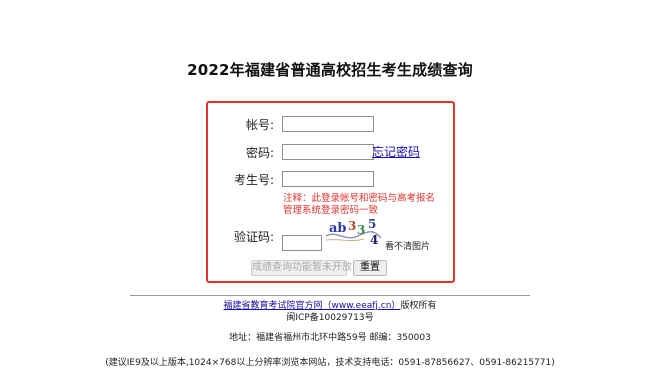 Image resolution: width=660 pixels, height=374 pixels. What do you see at coordinates (338, 228) in the screenshot?
I see `captcha-char-1: ab` at bounding box center [338, 228].